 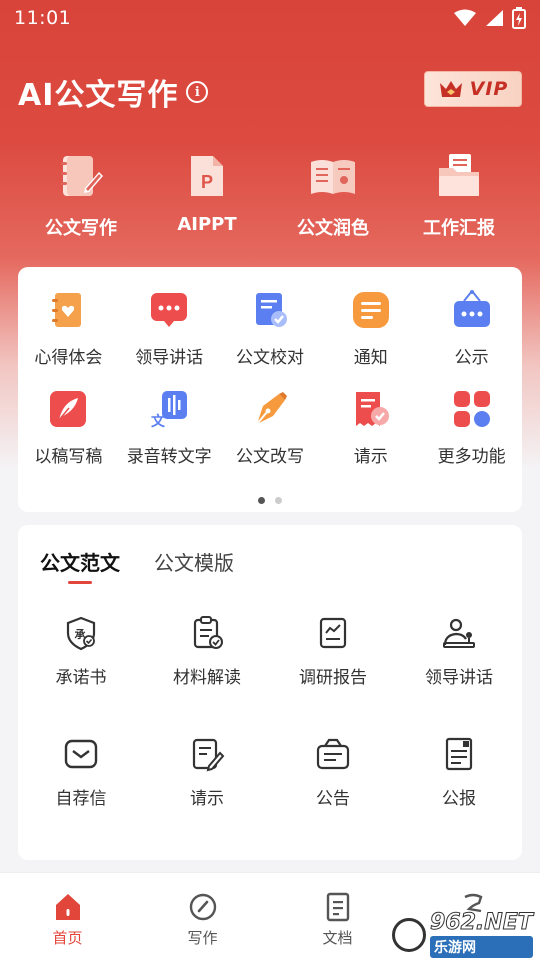 I want to click on vip-button: VIP, so click(x=473, y=89).